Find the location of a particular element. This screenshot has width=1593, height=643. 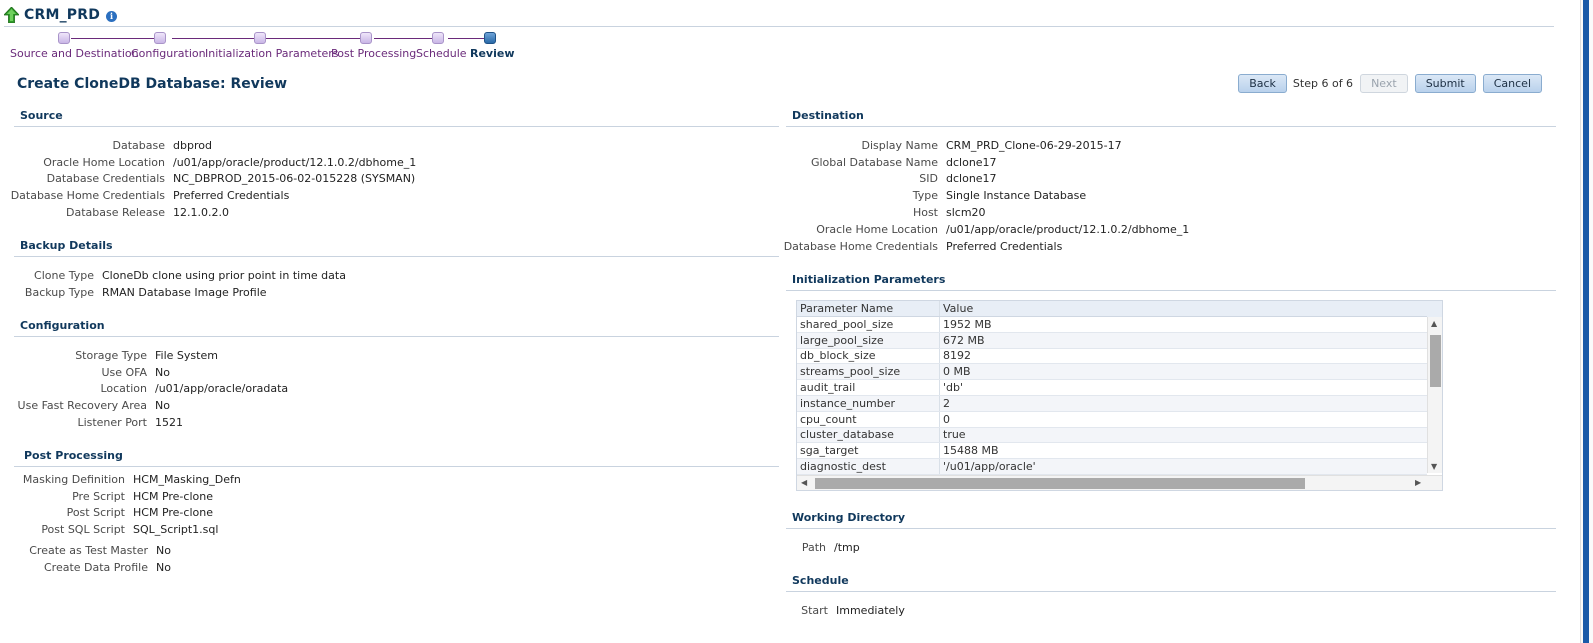

detail-label: Create as Test Master is located at coordinates (88, 550).